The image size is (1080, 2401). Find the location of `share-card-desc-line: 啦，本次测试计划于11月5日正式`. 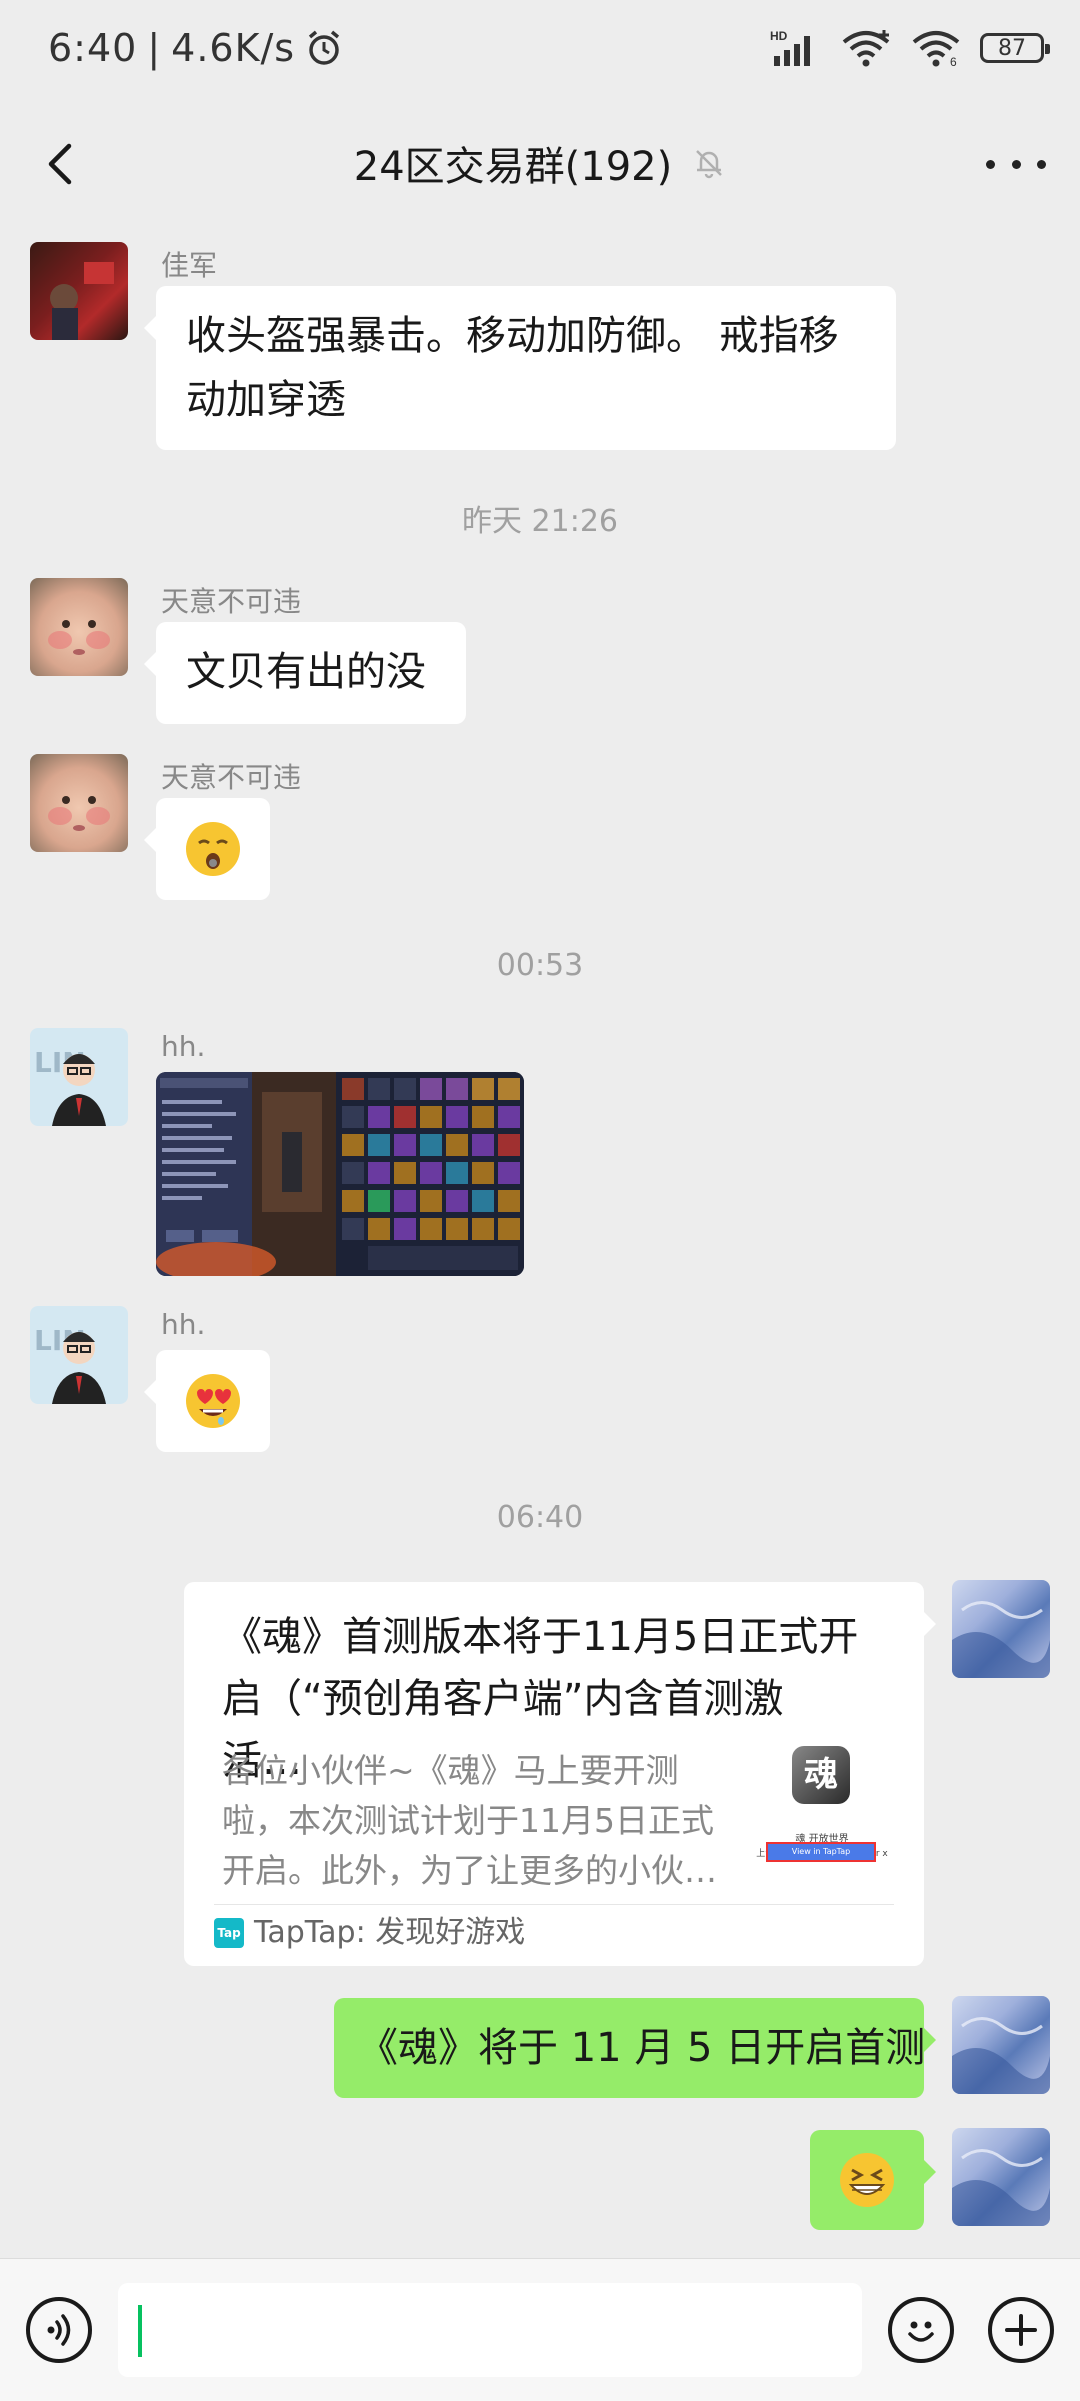

share-card-desc-line: 啦，本次测试计划于11月5日正式 is located at coordinates (468, 1820).